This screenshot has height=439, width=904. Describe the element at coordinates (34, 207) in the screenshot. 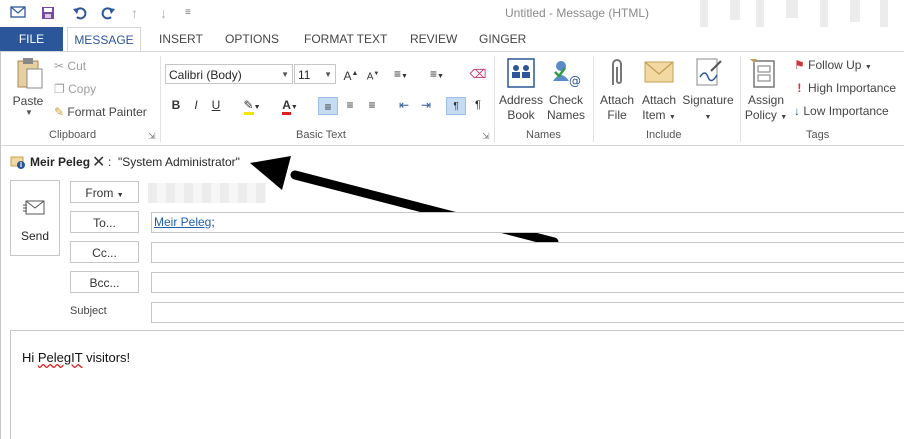

I see `send-icon` at that location.